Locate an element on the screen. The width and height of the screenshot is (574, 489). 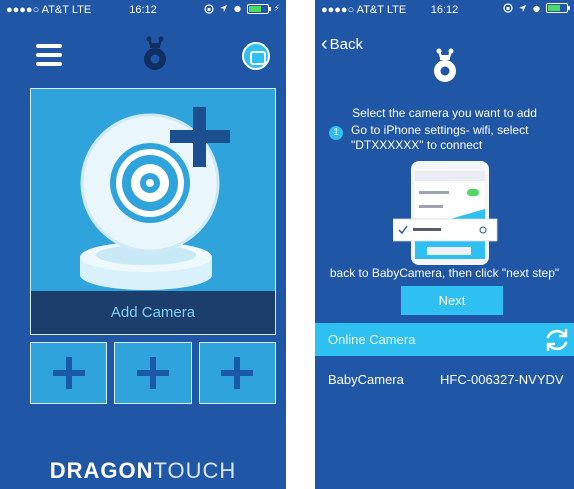
camera-add-icon is located at coordinates (155, 198).